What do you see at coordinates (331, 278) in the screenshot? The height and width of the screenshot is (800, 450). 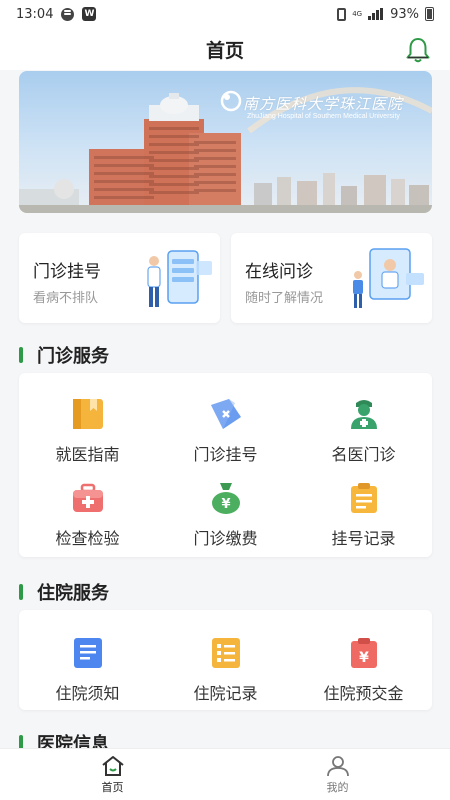 I see `quick-entry-online-consult: 在线问诊 随时了解情况` at bounding box center [331, 278].